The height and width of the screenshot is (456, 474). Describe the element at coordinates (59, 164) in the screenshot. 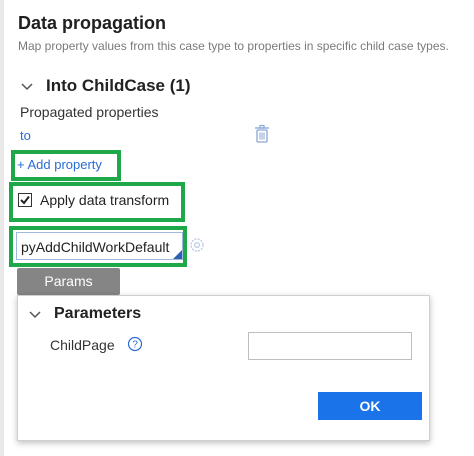

I see `add-property-link: + Add property` at that location.